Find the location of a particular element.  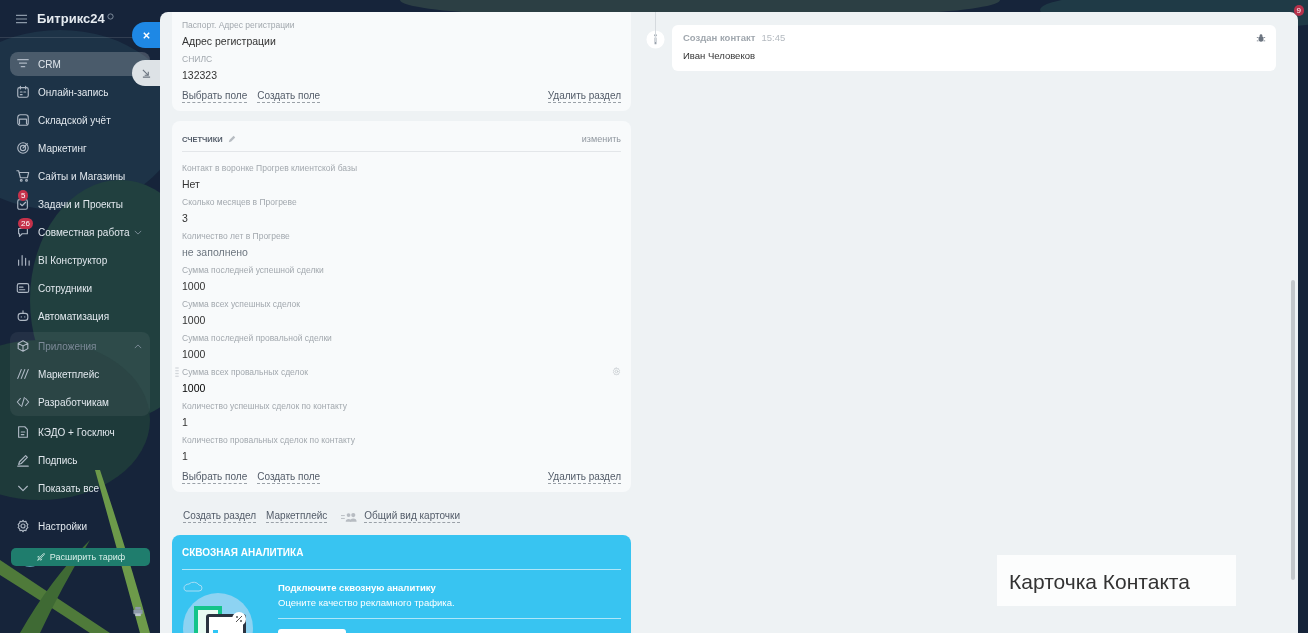

menu-item: Онлайн-запись is located at coordinates (80, 92).